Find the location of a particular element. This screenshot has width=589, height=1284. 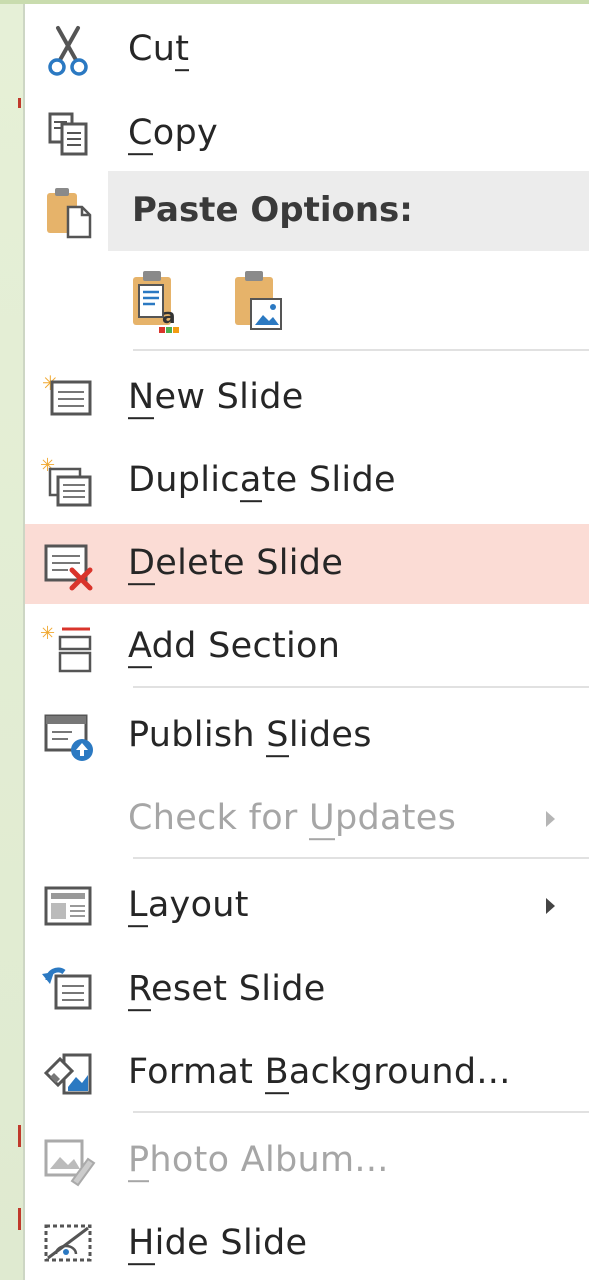

paste-options-header: Paste Options: is located at coordinates (348, 211).